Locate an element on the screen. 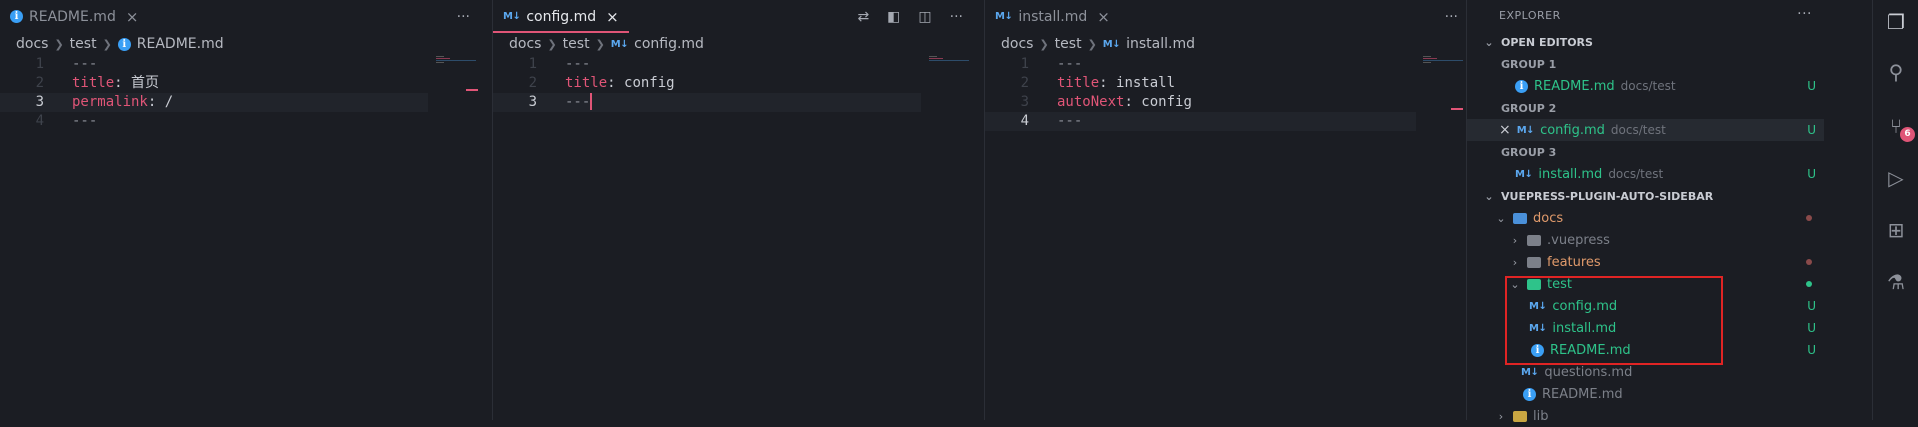 This screenshot has height=427, width=1918. code-editor: 1 --- 2 title: config 3 --- is located at coordinates (732, 83).